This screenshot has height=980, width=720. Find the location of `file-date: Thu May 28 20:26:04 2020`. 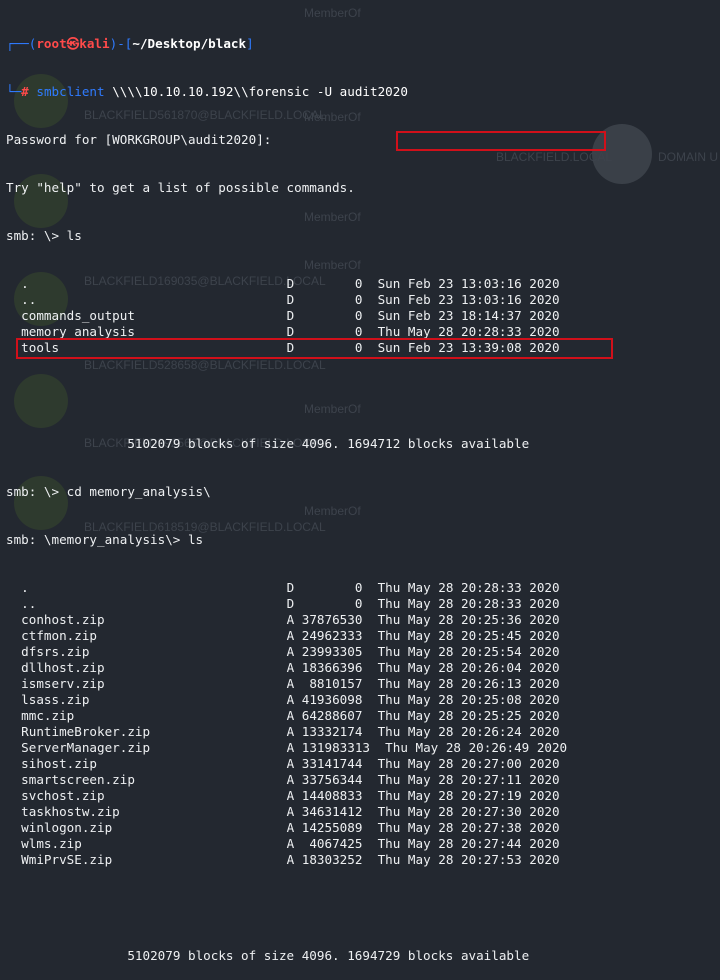

file-date: Thu May 28 20:26:04 2020 is located at coordinates (468, 667).